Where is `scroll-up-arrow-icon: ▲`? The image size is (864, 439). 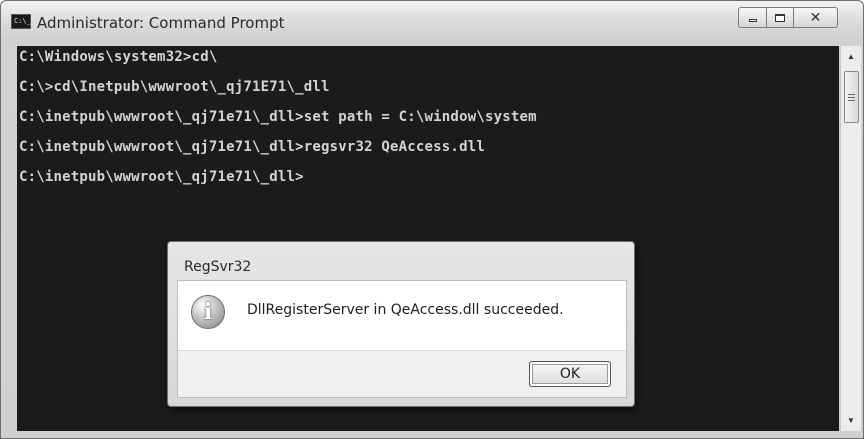
scroll-up-arrow-icon: ▲ is located at coordinates (851, 56).